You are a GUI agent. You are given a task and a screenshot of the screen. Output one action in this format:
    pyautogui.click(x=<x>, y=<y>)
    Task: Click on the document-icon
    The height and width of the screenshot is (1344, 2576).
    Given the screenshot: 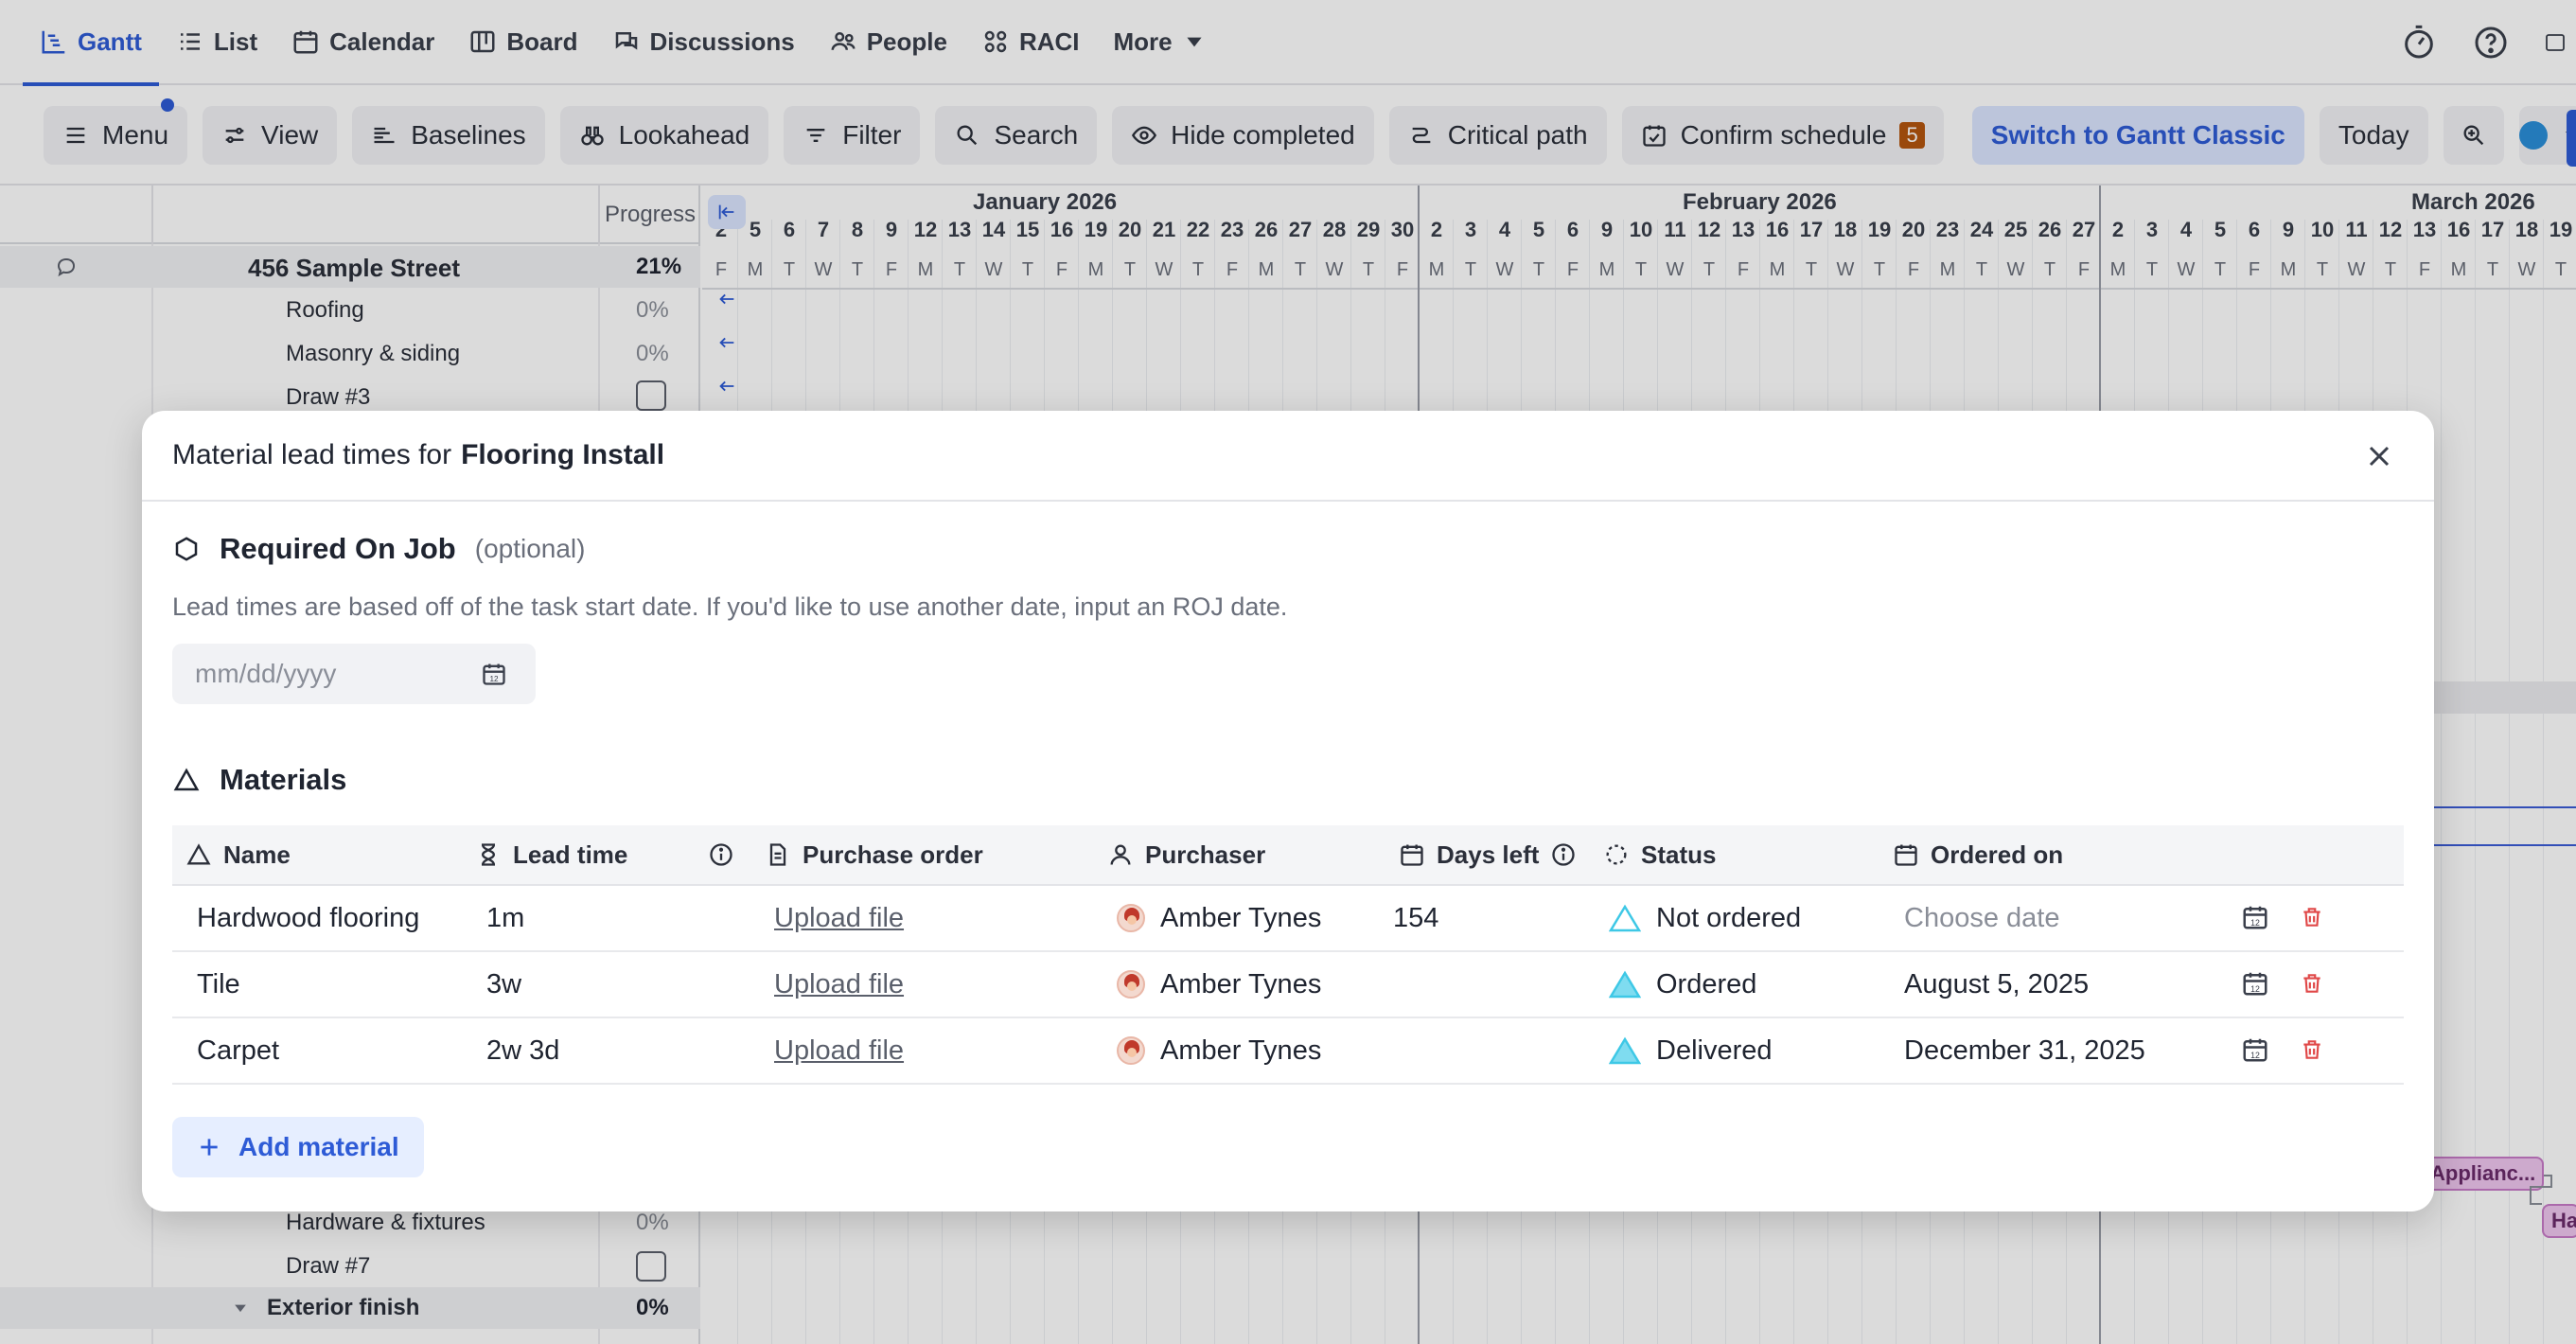 What is the action you would take?
    pyautogui.click(x=777, y=854)
    